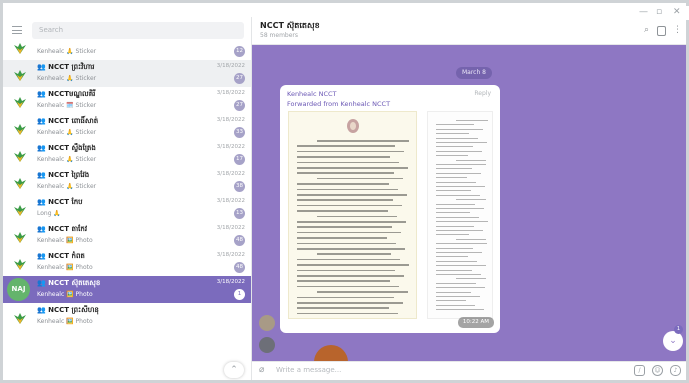 Image resolution: width=689 pixels, height=383 pixels. I want to click on chat-name: 👥 NCCT ស្ទឹងត្រែង, so click(66, 148).